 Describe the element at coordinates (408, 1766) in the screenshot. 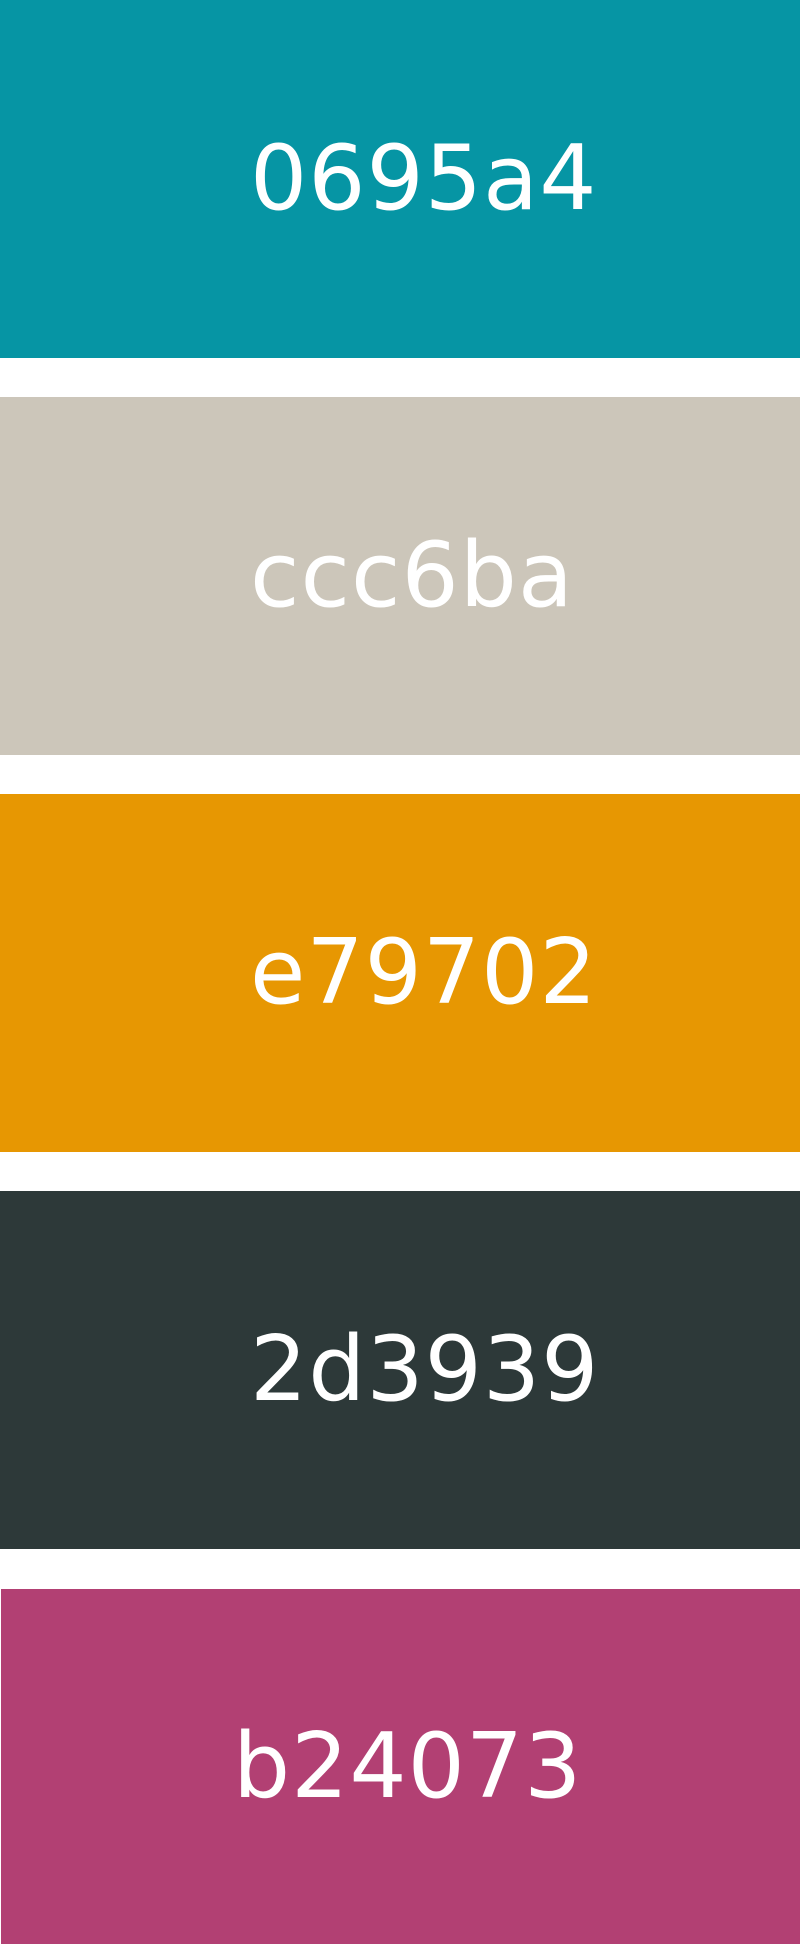

I see `color-code-label: b24073` at that location.